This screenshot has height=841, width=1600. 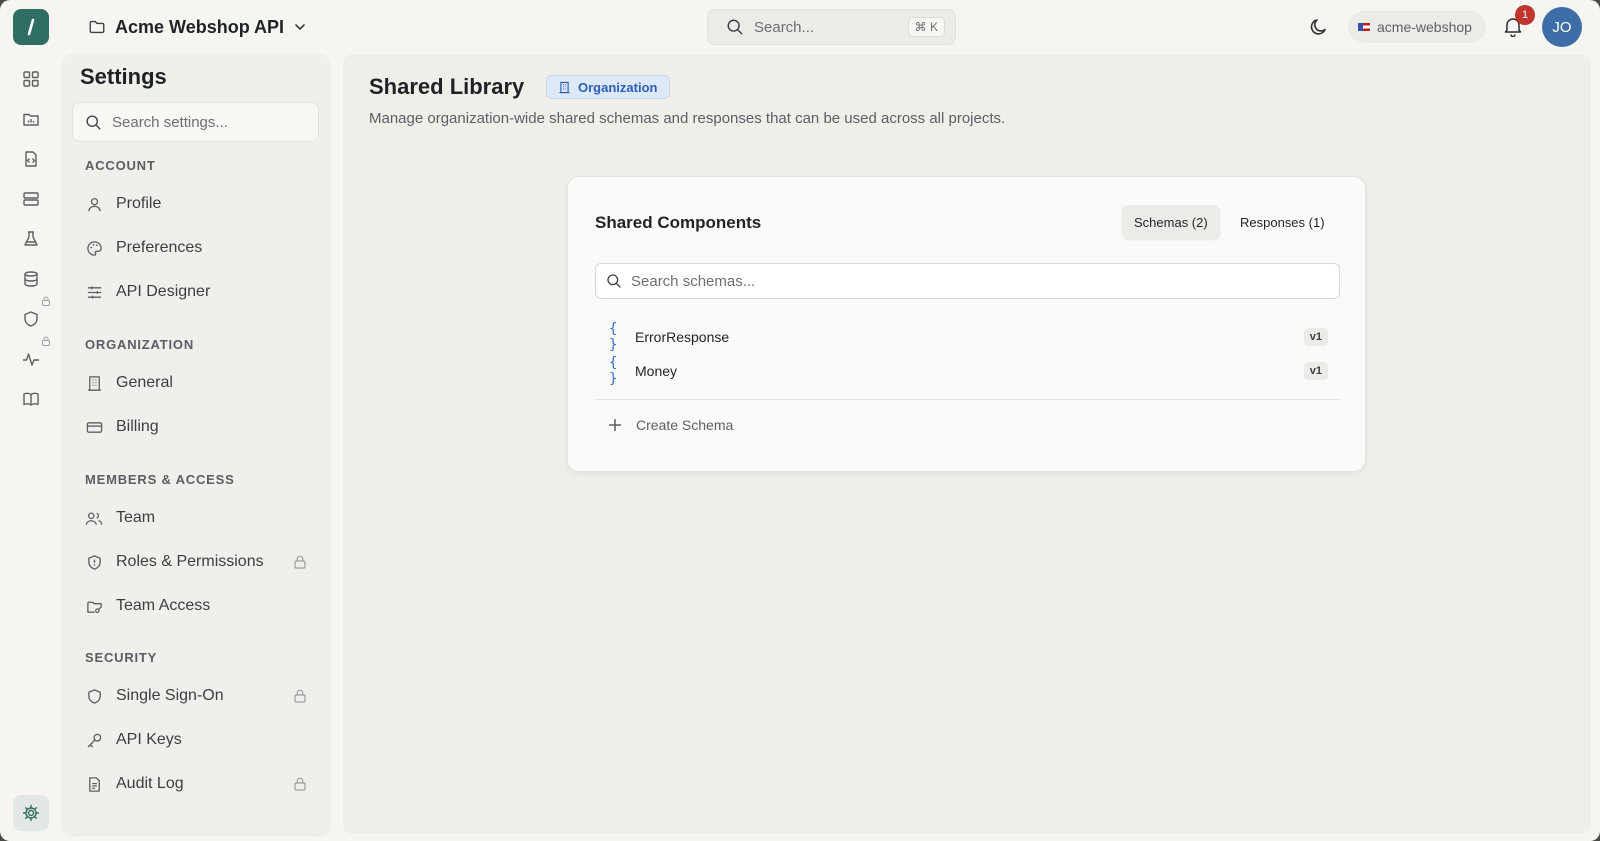 I want to click on moon-icon, so click(x=1318, y=27).